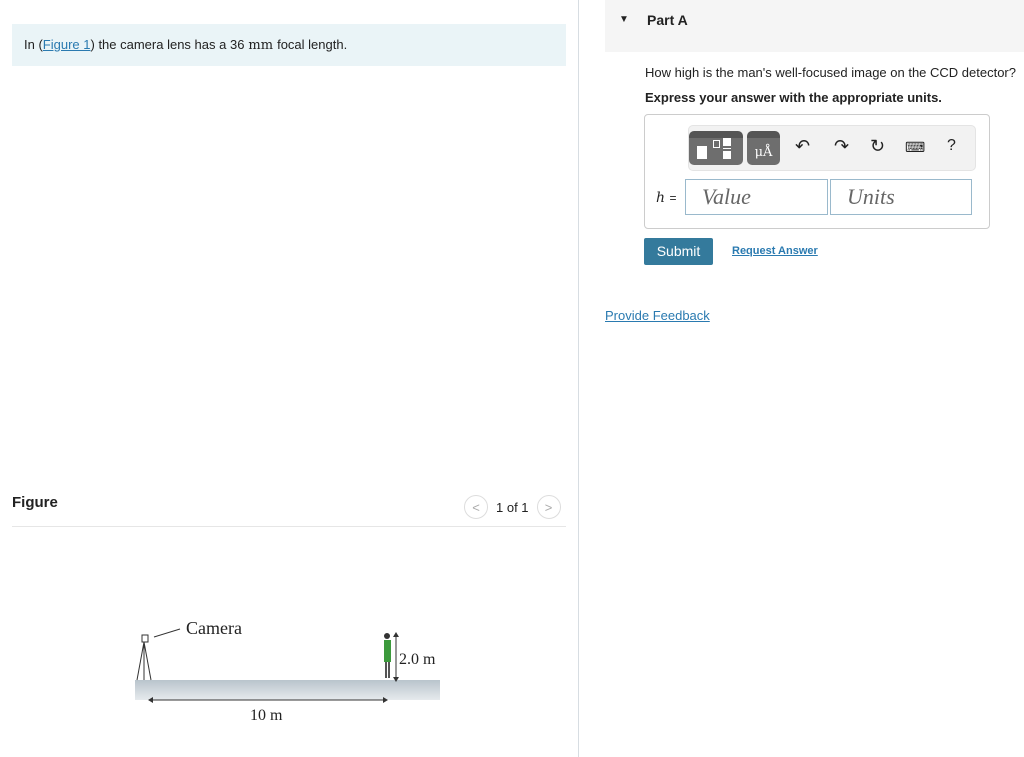  Describe the element at coordinates (814, 26) in the screenshot. I see `part-a-header: ▼ Part A` at that location.